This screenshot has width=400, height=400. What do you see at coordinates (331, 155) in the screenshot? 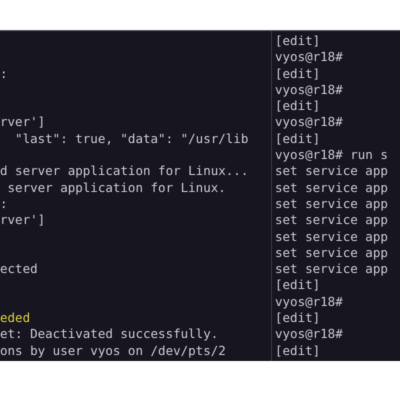
I see `terminal-line: vyos@r18# run s` at bounding box center [331, 155].